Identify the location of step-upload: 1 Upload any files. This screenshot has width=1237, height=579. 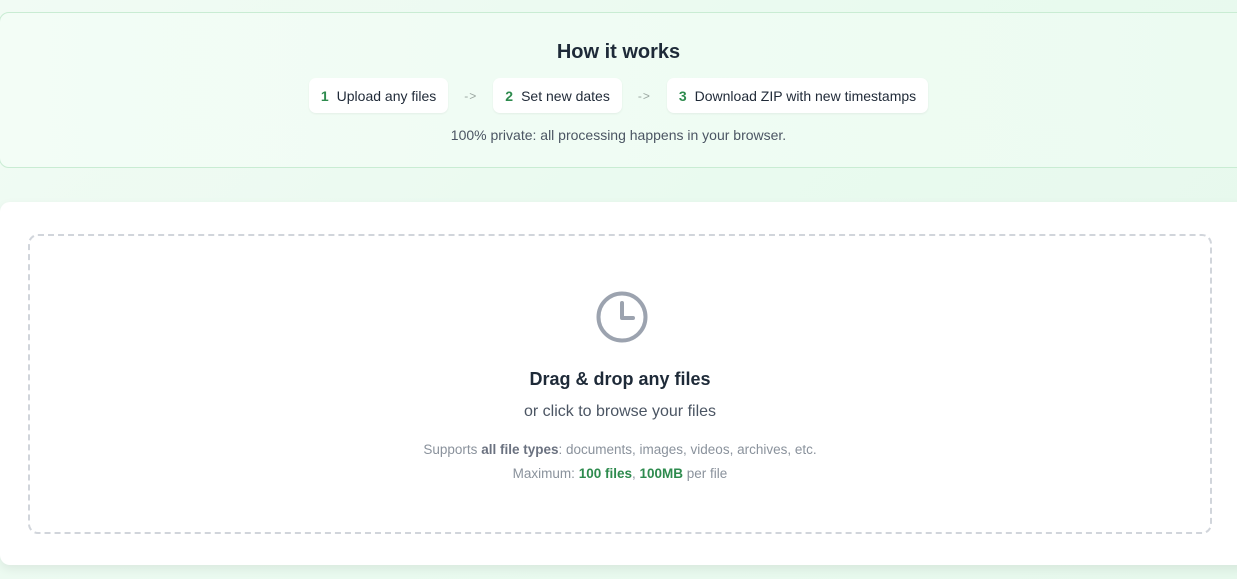
(378, 95).